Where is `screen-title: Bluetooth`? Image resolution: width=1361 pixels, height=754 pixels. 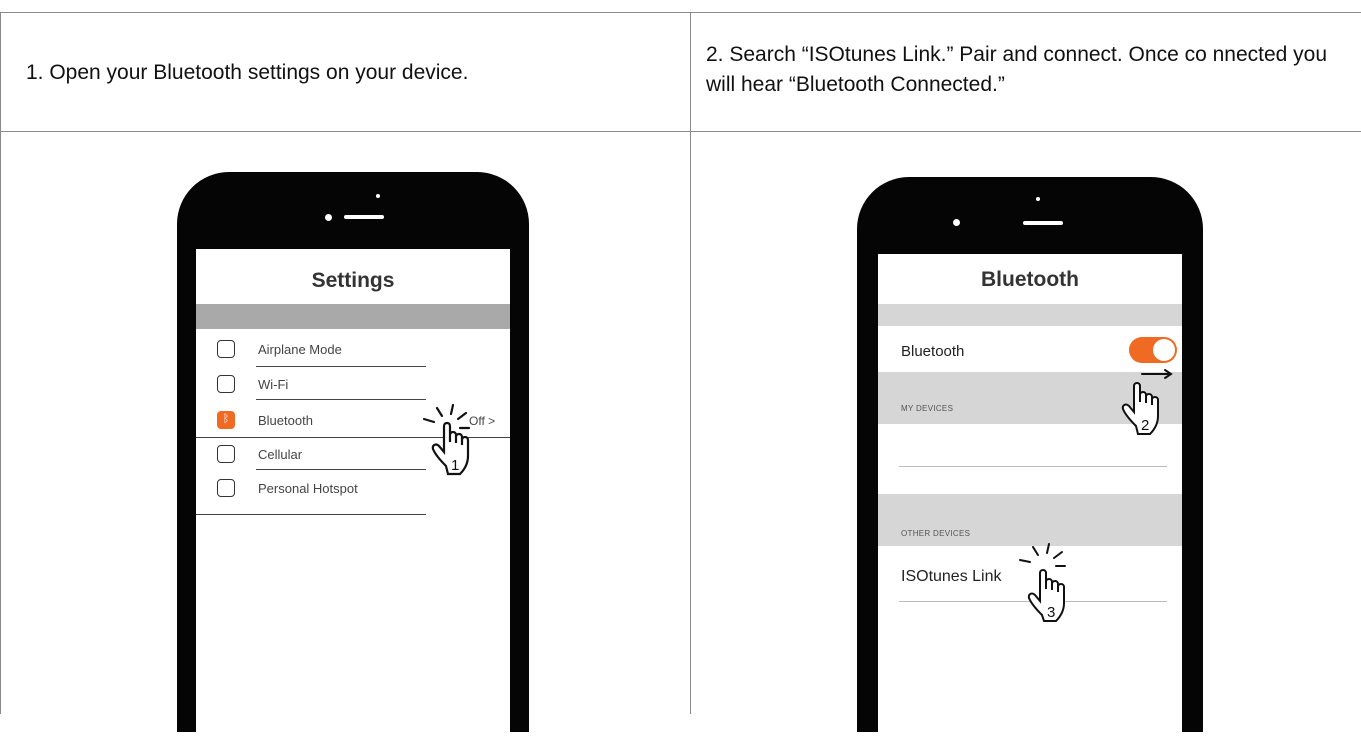 screen-title: Bluetooth is located at coordinates (1030, 279).